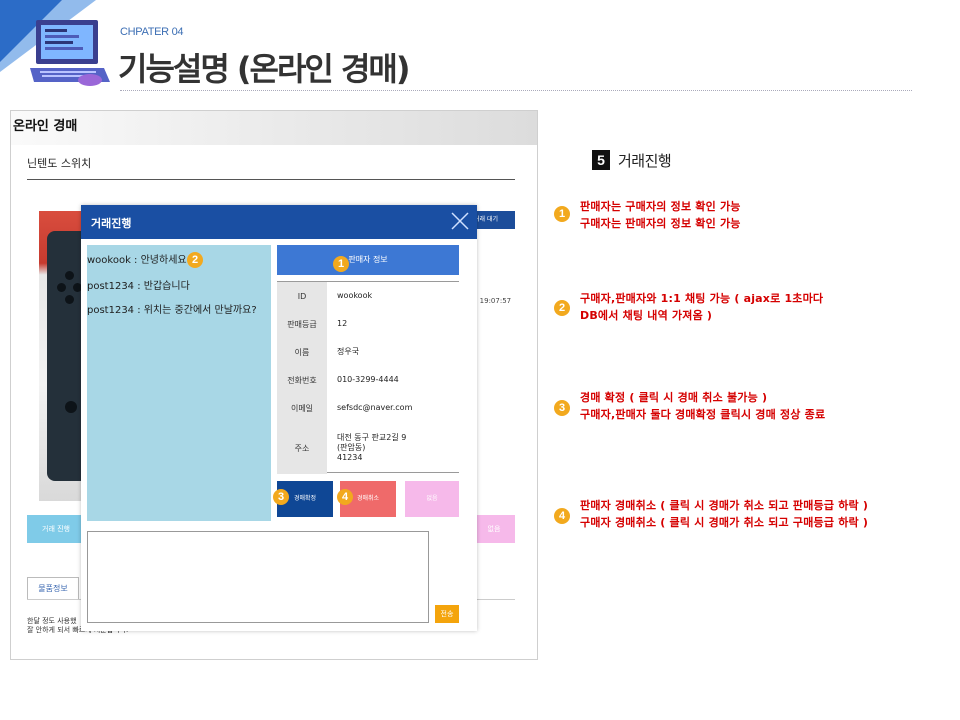 The width and height of the screenshot is (960, 720). Describe the element at coordinates (341, 264) in the screenshot. I see `marker-1: 1` at that location.